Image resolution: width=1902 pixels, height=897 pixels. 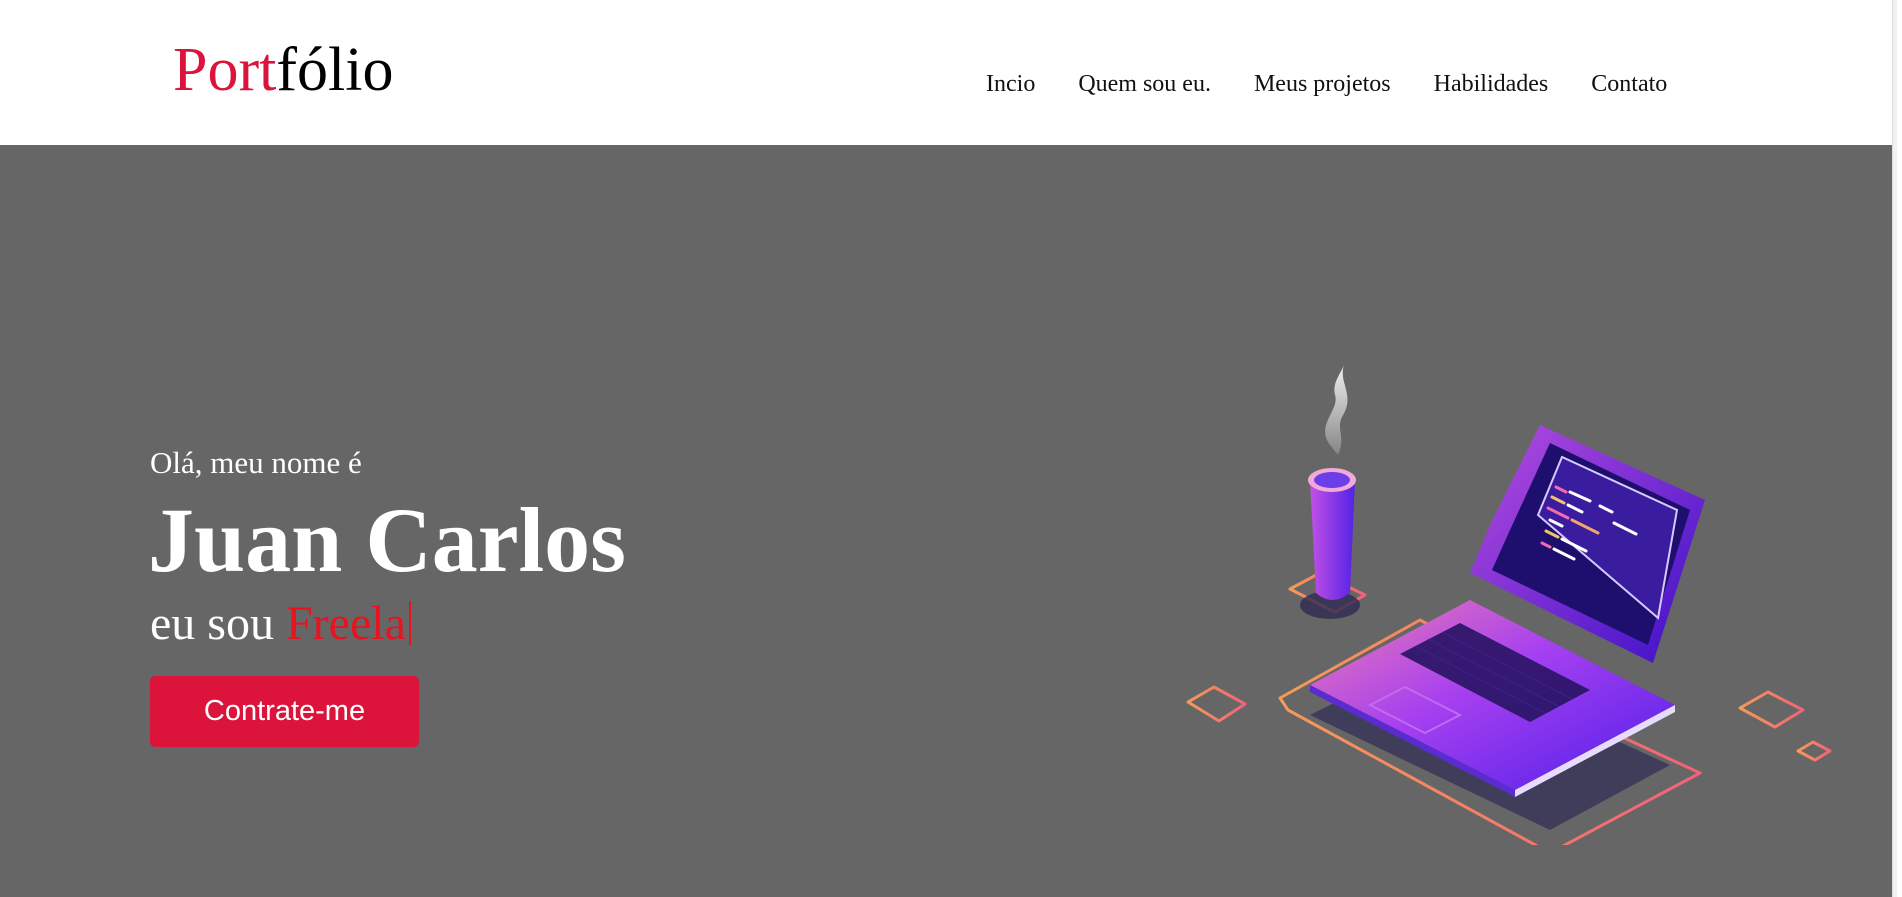 What do you see at coordinates (1332, 480) in the screenshot?
I see `cup-top` at bounding box center [1332, 480].